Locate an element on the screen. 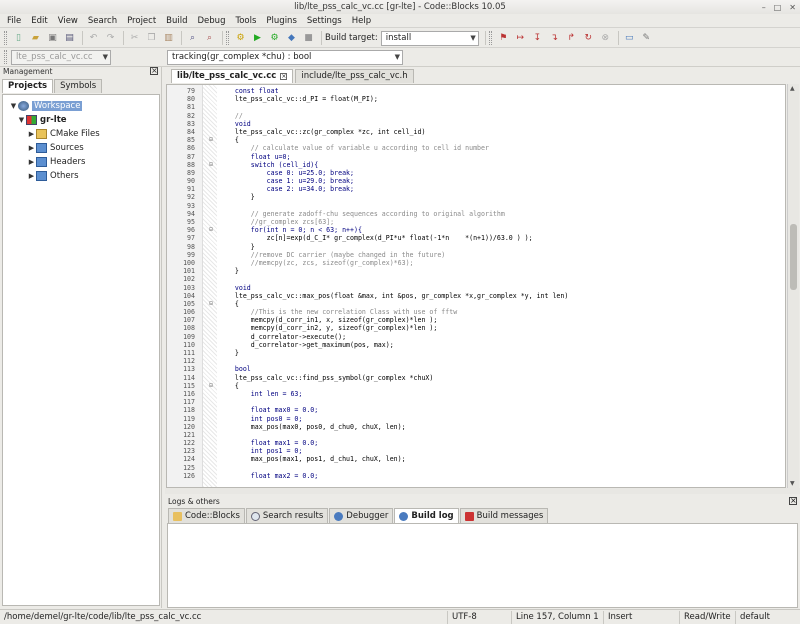  stop-debug-icon: ⊗ is located at coordinates (605, 38).